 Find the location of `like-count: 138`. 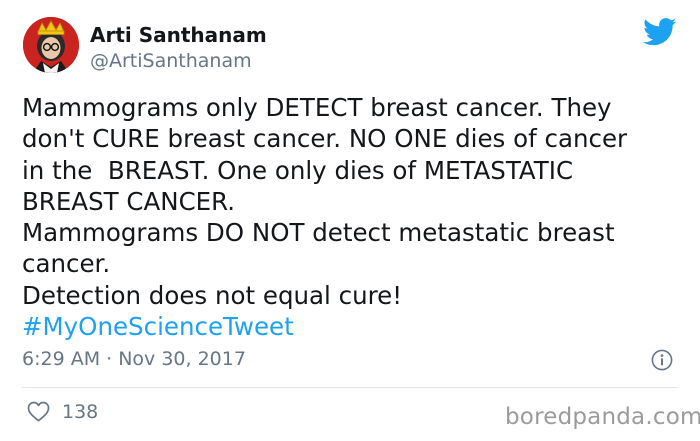

like-count: 138 is located at coordinates (80, 412).